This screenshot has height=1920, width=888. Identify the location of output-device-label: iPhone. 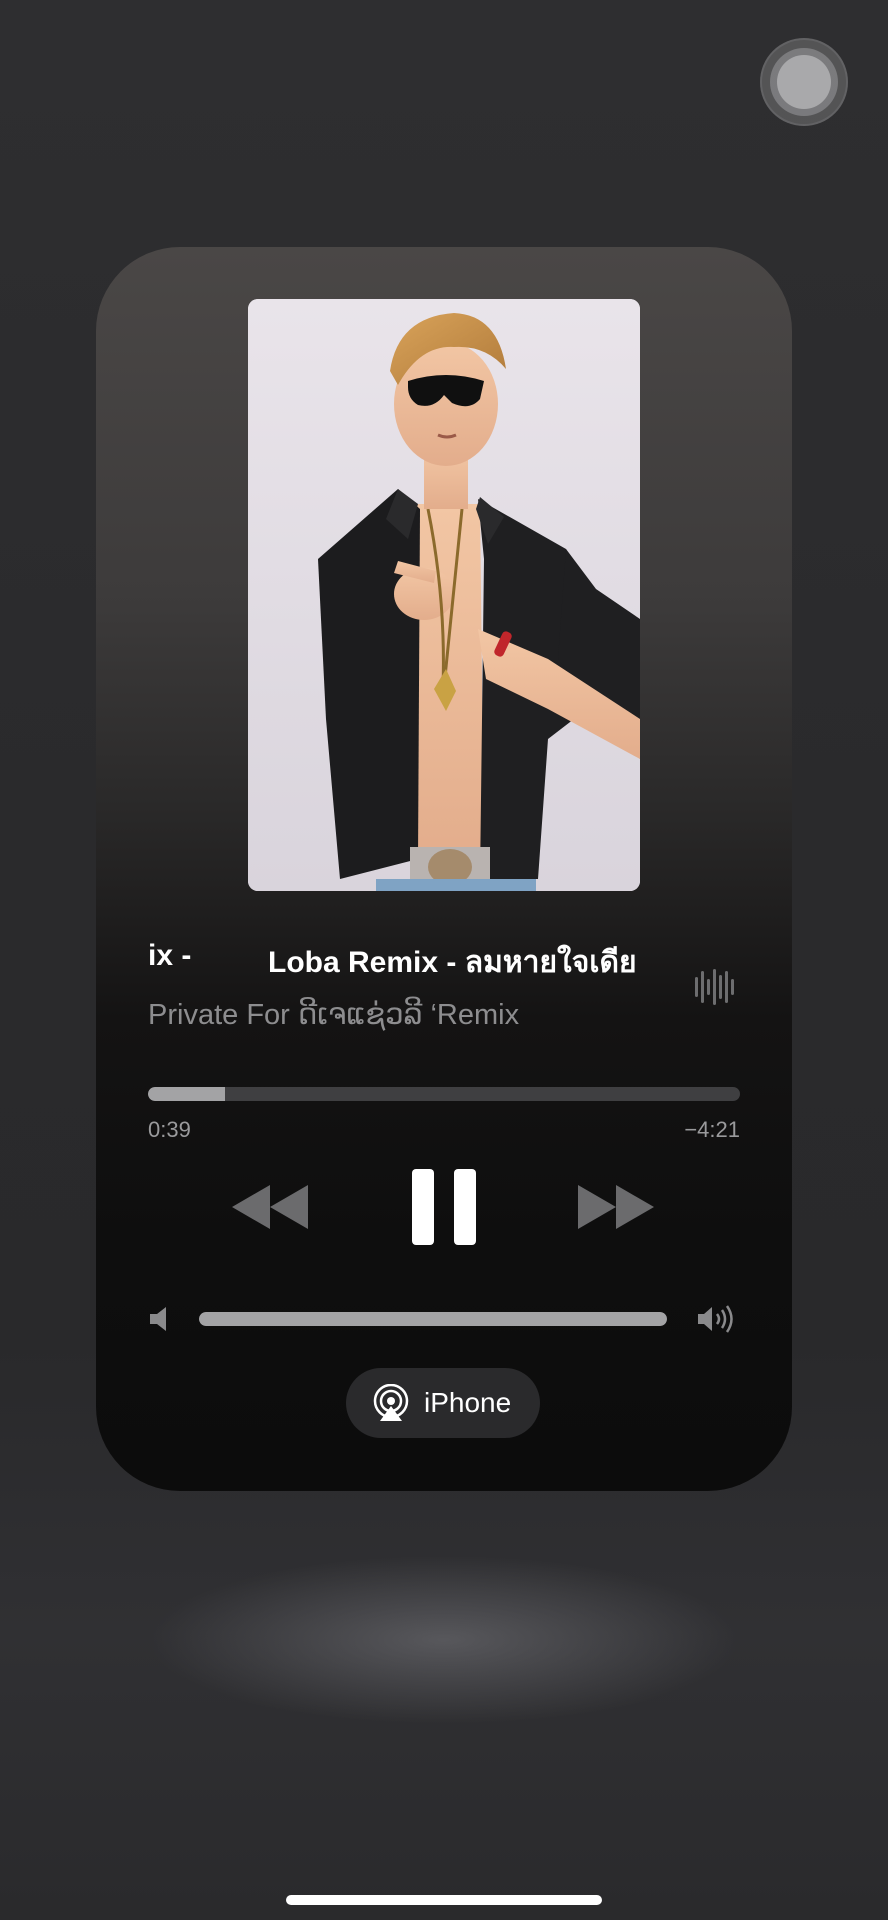
(468, 1402).